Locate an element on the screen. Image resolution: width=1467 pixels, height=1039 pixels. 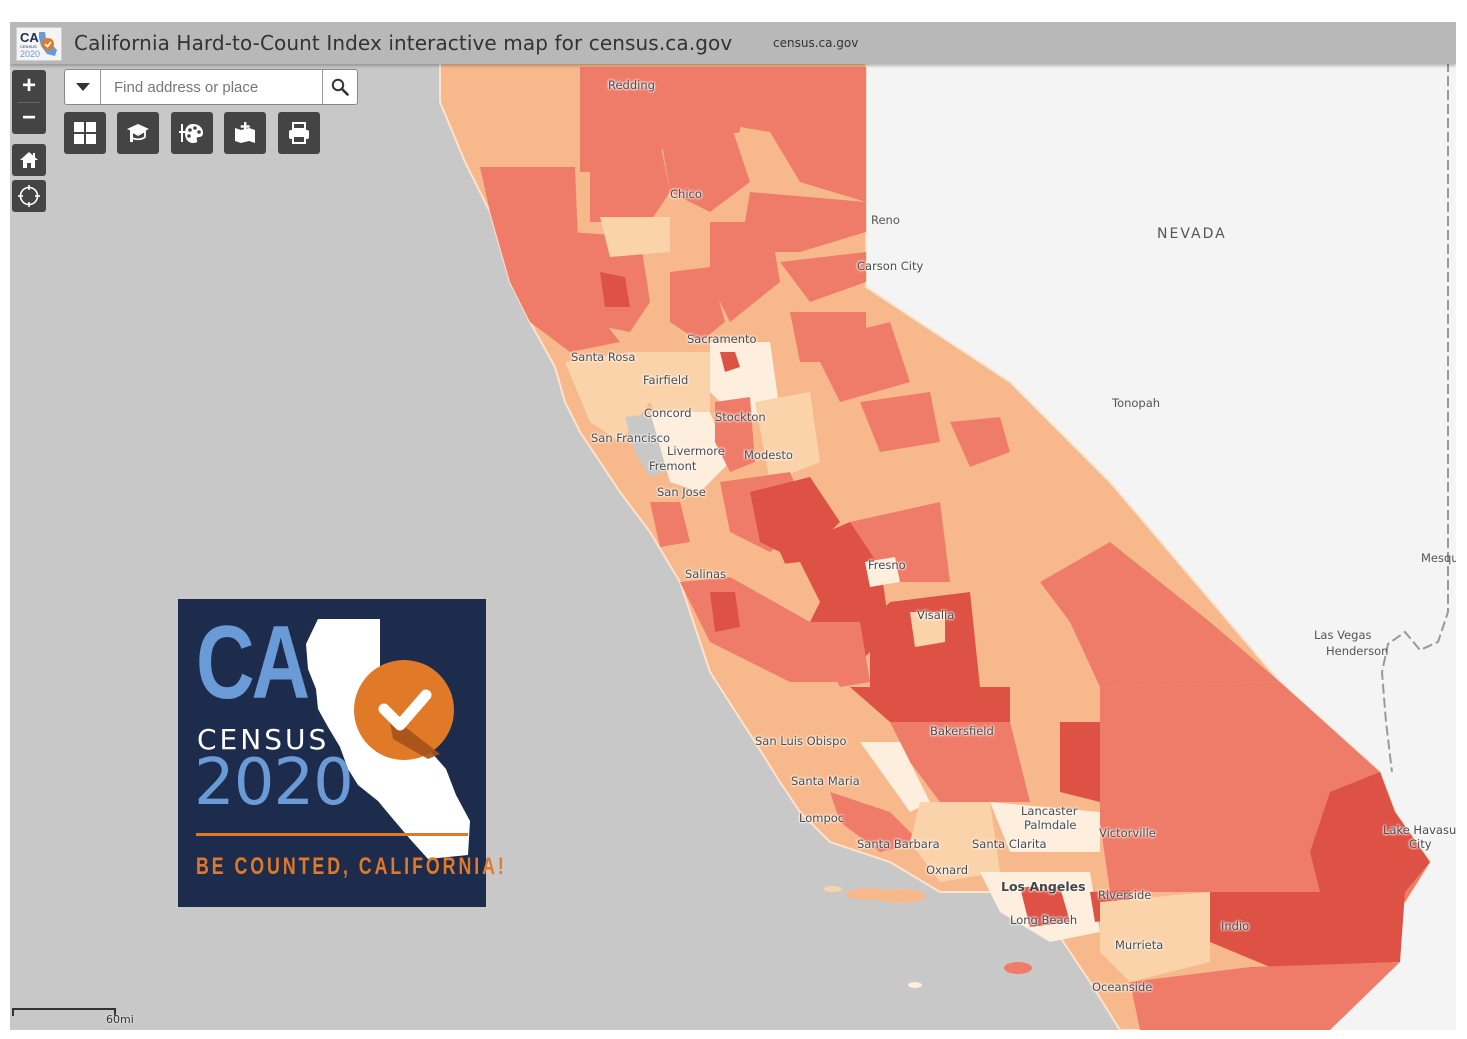
city-label: Santa Barbara is located at coordinates (898, 844).